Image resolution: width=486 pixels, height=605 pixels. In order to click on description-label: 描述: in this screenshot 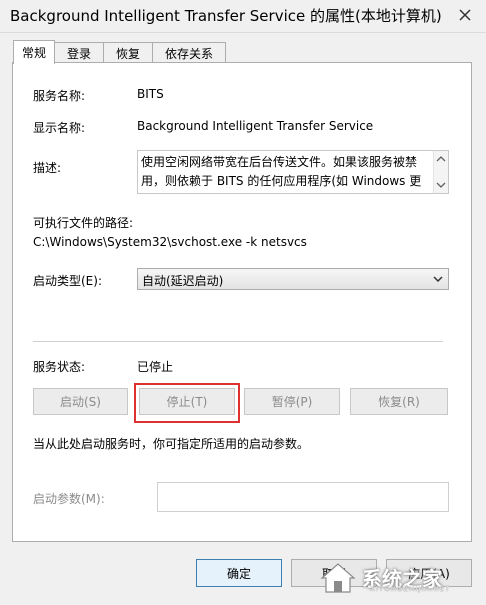, I will do `click(47, 168)`.